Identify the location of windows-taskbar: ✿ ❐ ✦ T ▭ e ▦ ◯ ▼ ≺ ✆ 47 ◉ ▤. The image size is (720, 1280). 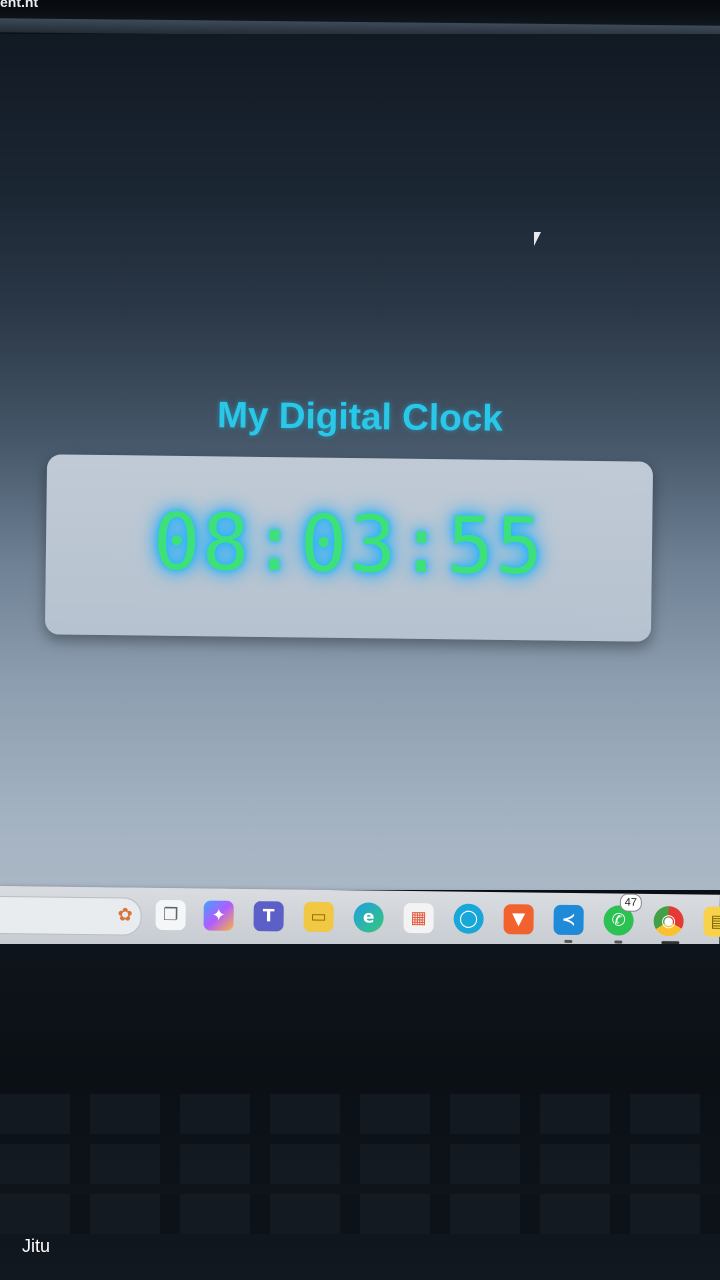
(360, 919).